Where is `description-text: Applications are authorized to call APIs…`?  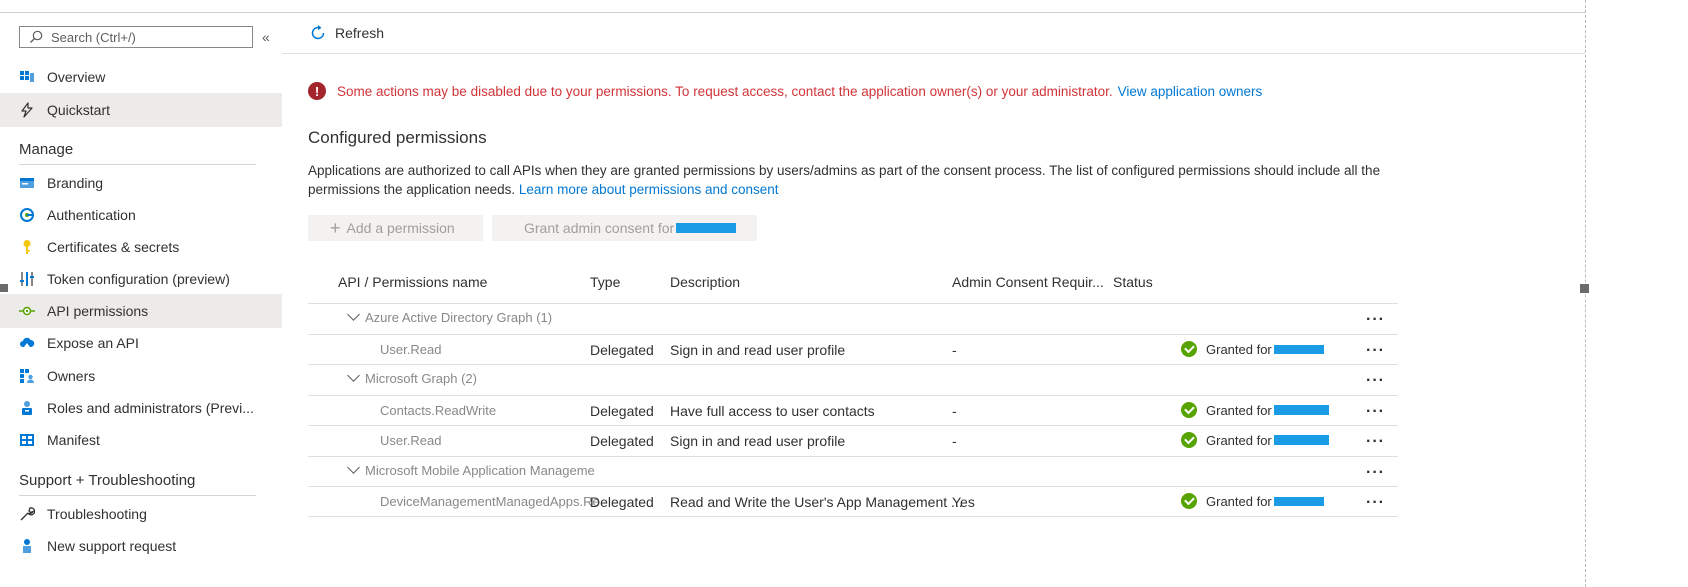
description-text: Applications are authorized to call APIs… is located at coordinates (844, 180).